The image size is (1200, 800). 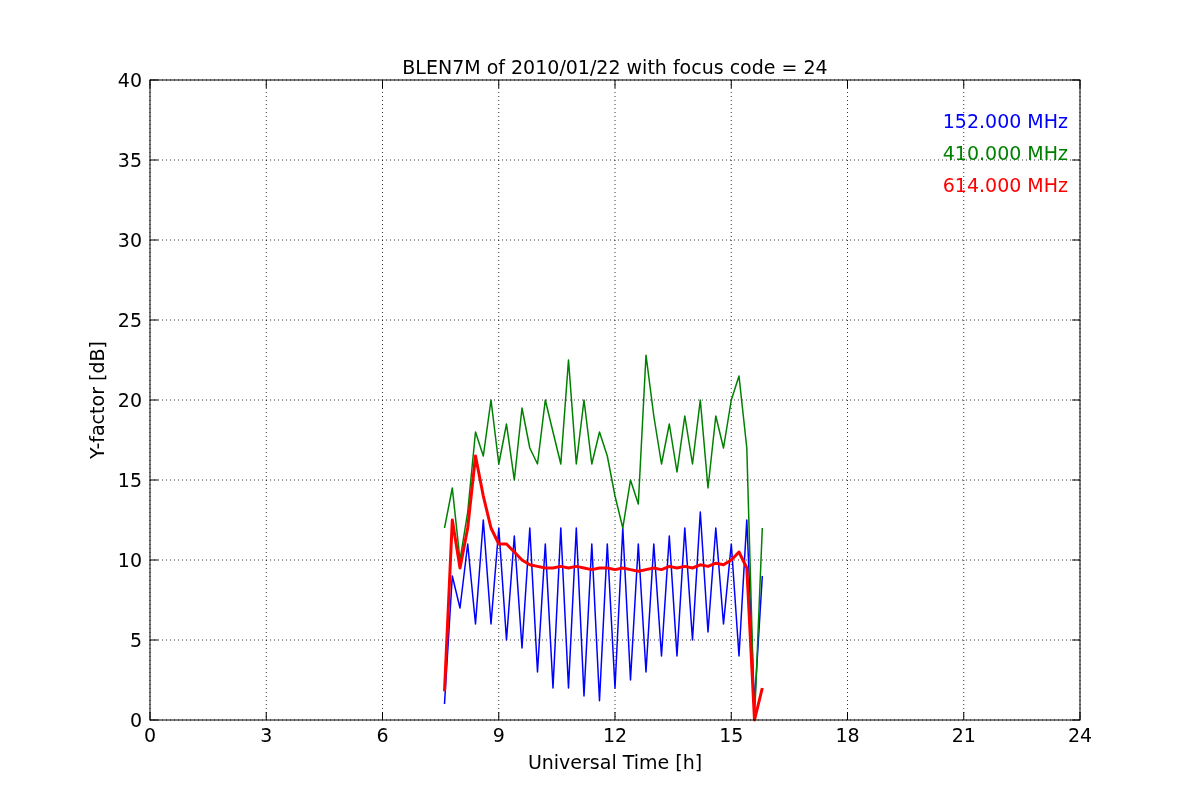 I want to click on axis-label: Universal Time [h], so click(x=615, y=762).